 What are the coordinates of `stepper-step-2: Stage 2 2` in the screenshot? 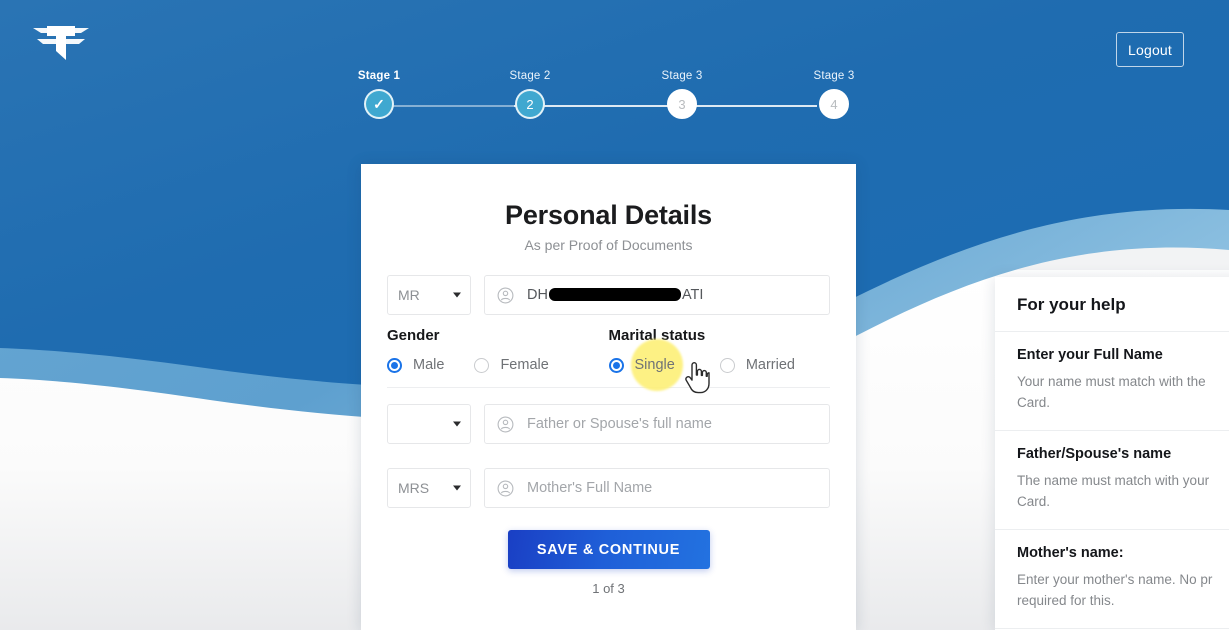 It's located at (530, 94).